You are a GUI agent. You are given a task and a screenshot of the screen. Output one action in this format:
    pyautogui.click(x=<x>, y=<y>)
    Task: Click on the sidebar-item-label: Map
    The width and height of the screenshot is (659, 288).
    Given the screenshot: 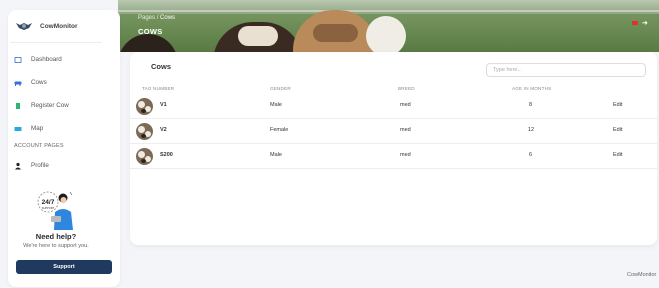 What is the action you would take?
    pyautogui.click(x=37, y=128)
    